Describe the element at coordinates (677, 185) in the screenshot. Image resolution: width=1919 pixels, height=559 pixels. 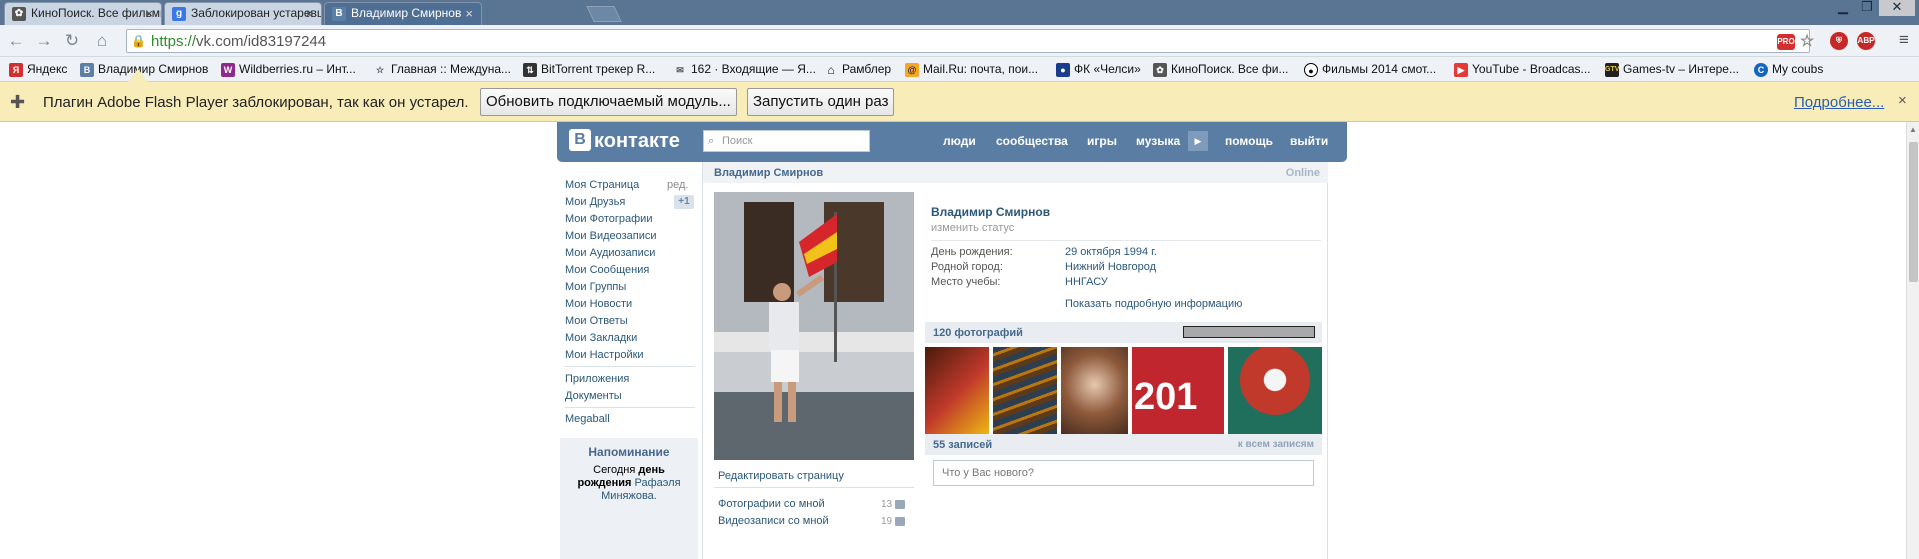
I see `menu-edit-link: ред.` at that location.